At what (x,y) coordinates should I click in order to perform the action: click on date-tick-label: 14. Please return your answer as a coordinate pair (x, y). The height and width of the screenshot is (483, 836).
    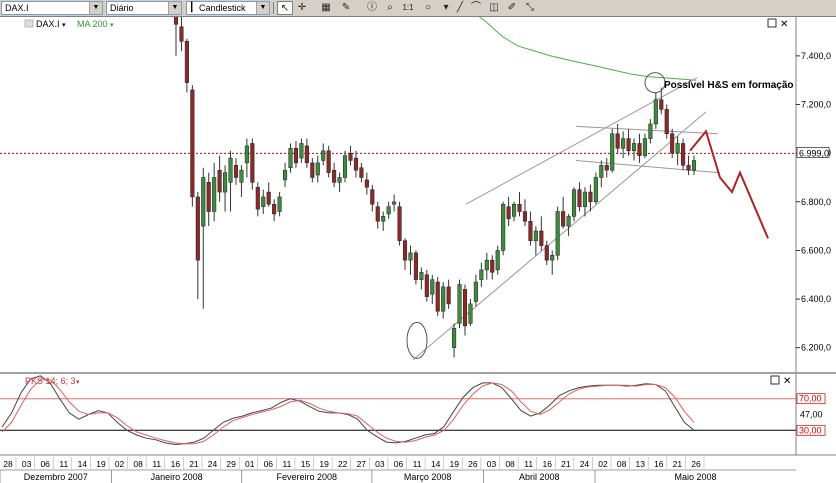
    Looking at the image, I should click on (83, 464).